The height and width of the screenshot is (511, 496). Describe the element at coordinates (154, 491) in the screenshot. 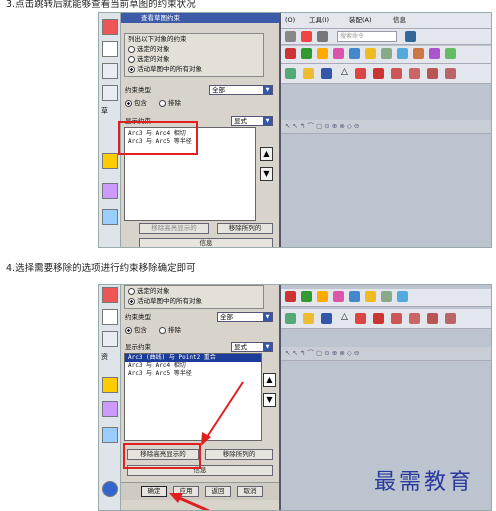

I see `ok-button: 确定` at that location.